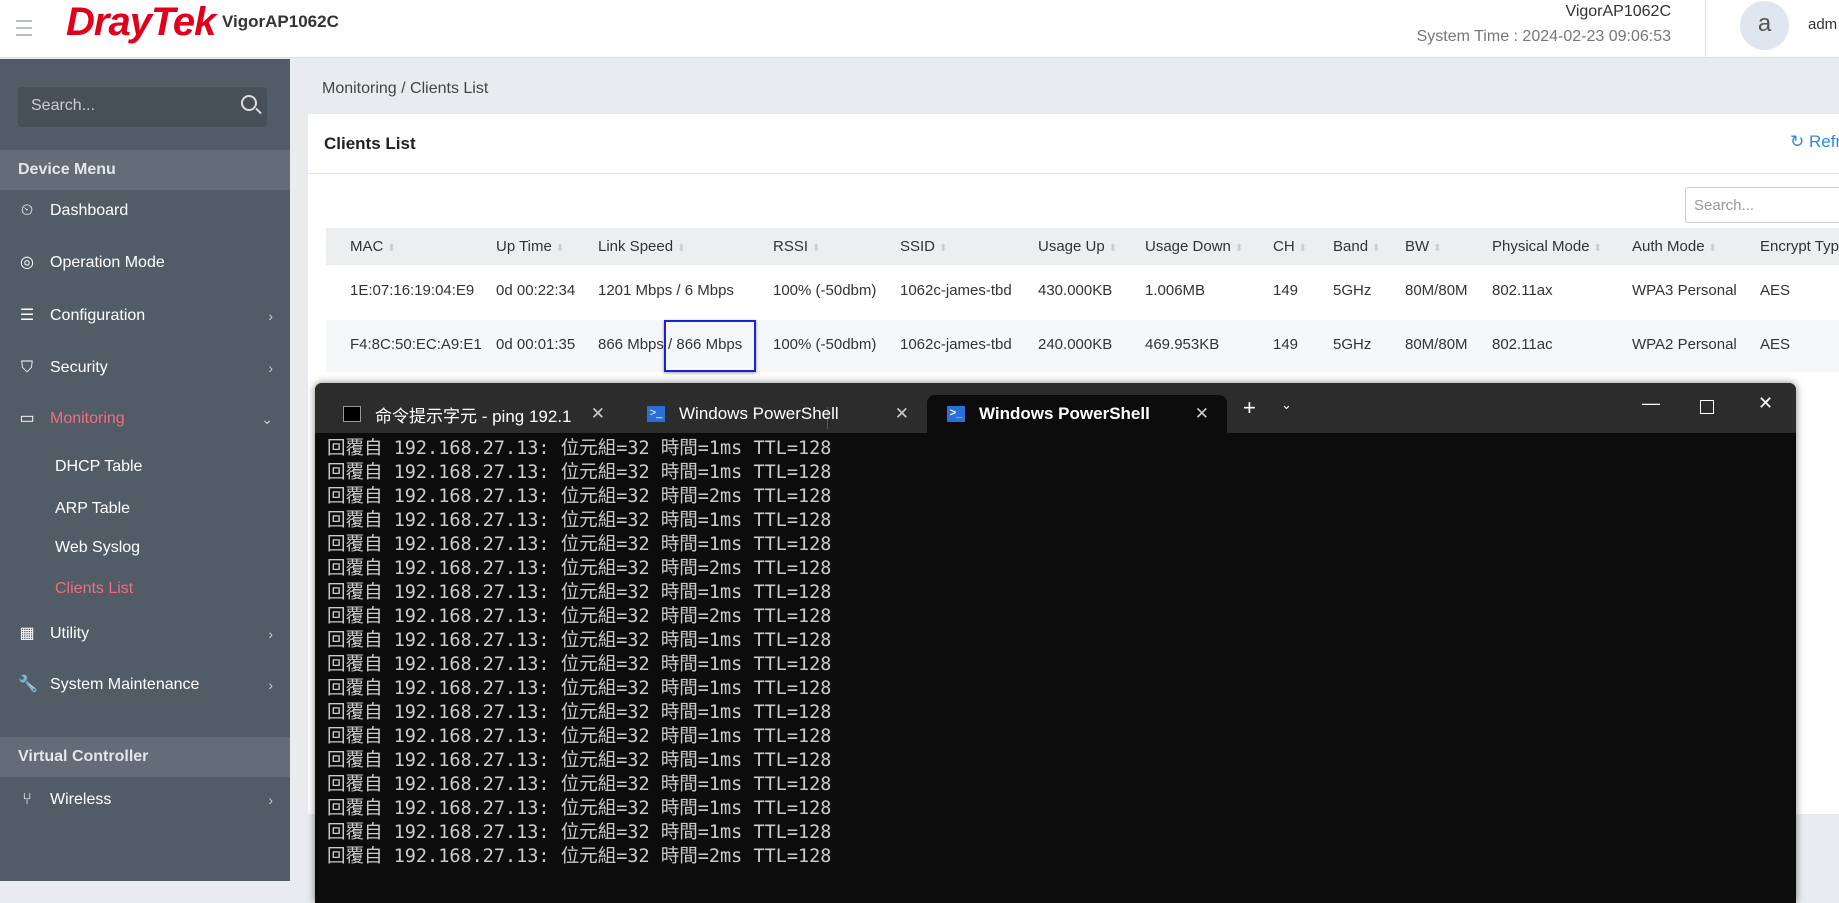 The width and height of the screenshot is (1839, 903). I want to click on sidebar-item-configuration: ☰ Configuration ›, so click(145, 316).